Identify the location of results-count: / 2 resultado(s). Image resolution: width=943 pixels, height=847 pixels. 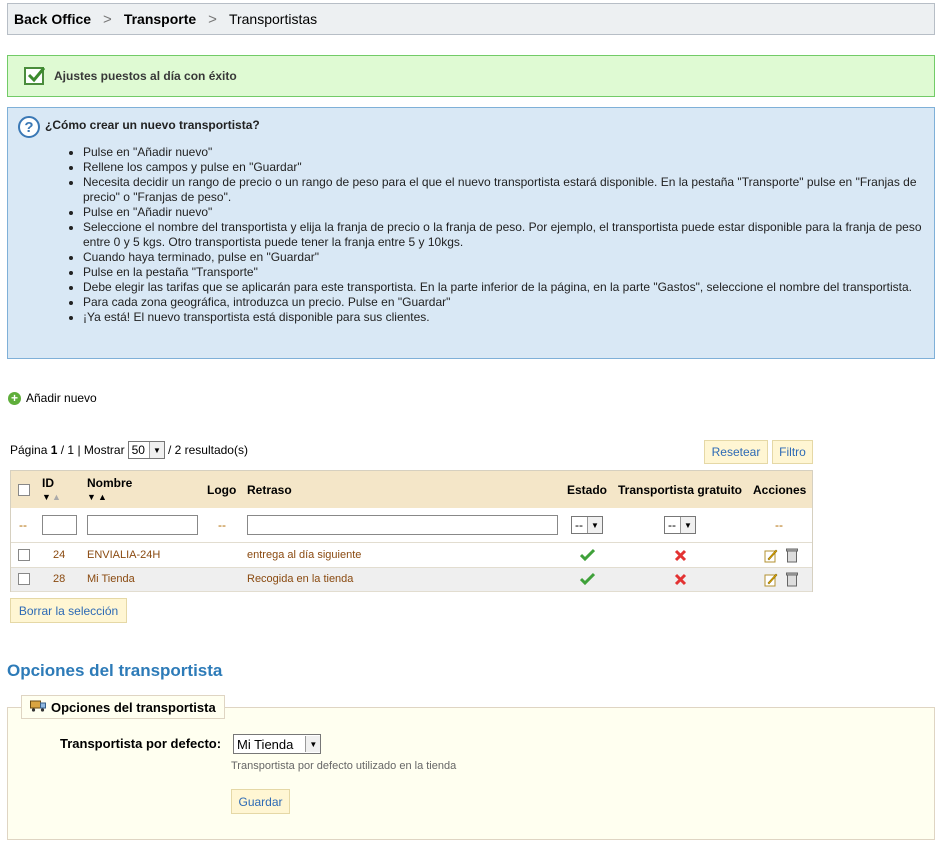
(207, 450).